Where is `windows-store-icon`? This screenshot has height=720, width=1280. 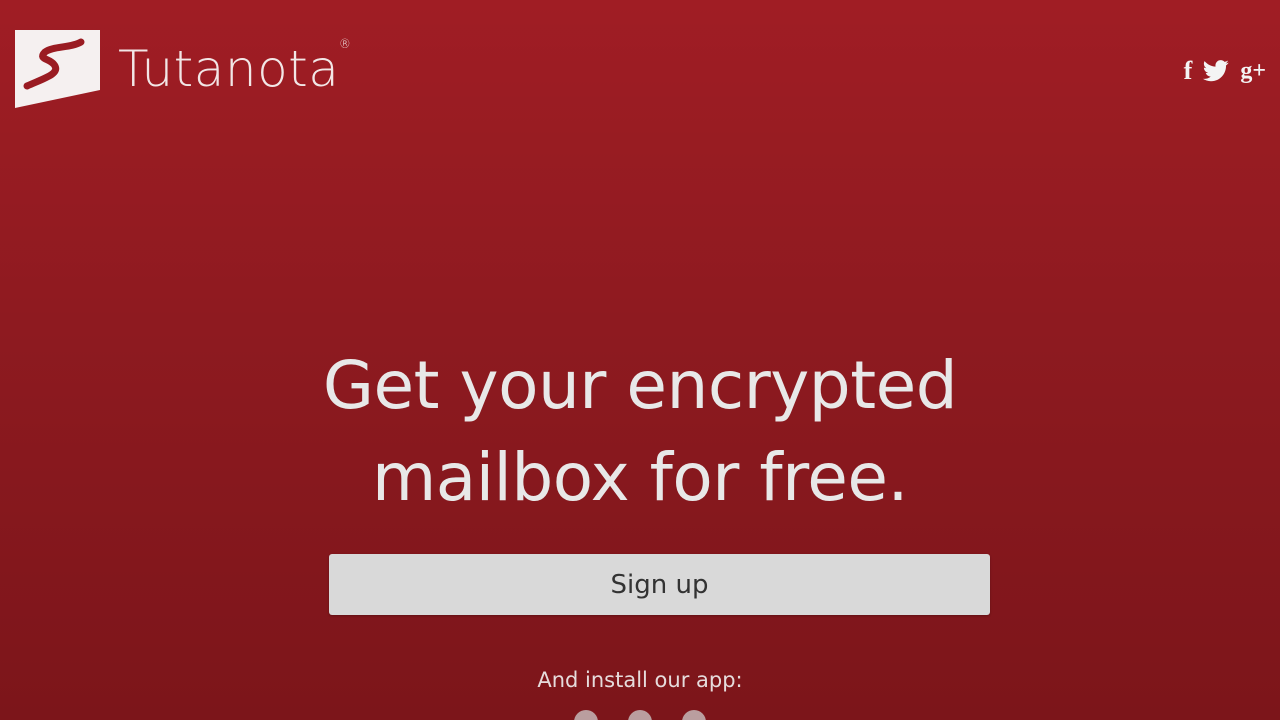 windows-store-icon is located at coordinates (694, 715).